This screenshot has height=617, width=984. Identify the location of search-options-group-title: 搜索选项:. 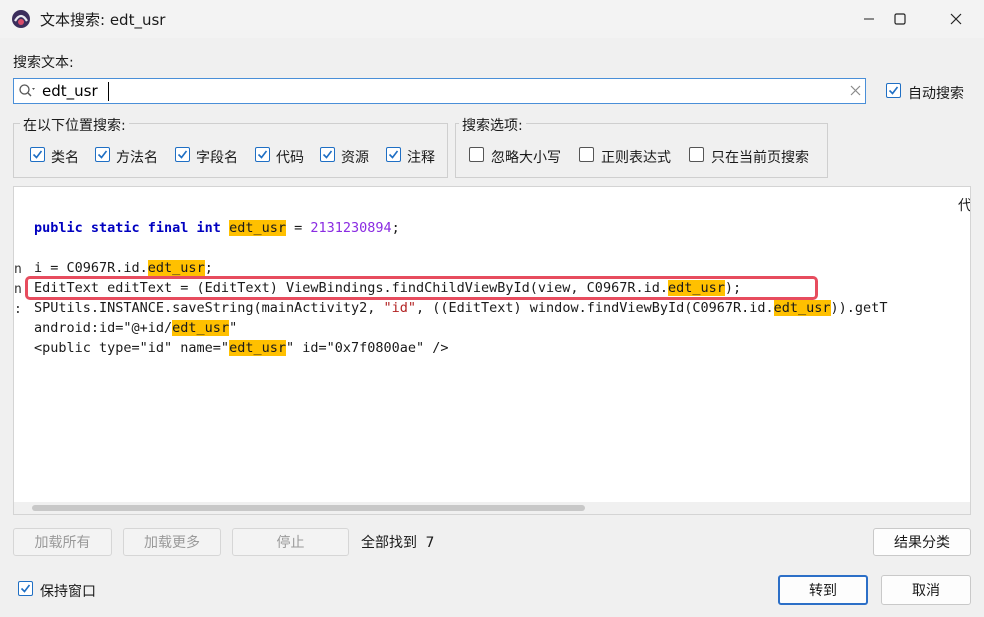
(492, 125).